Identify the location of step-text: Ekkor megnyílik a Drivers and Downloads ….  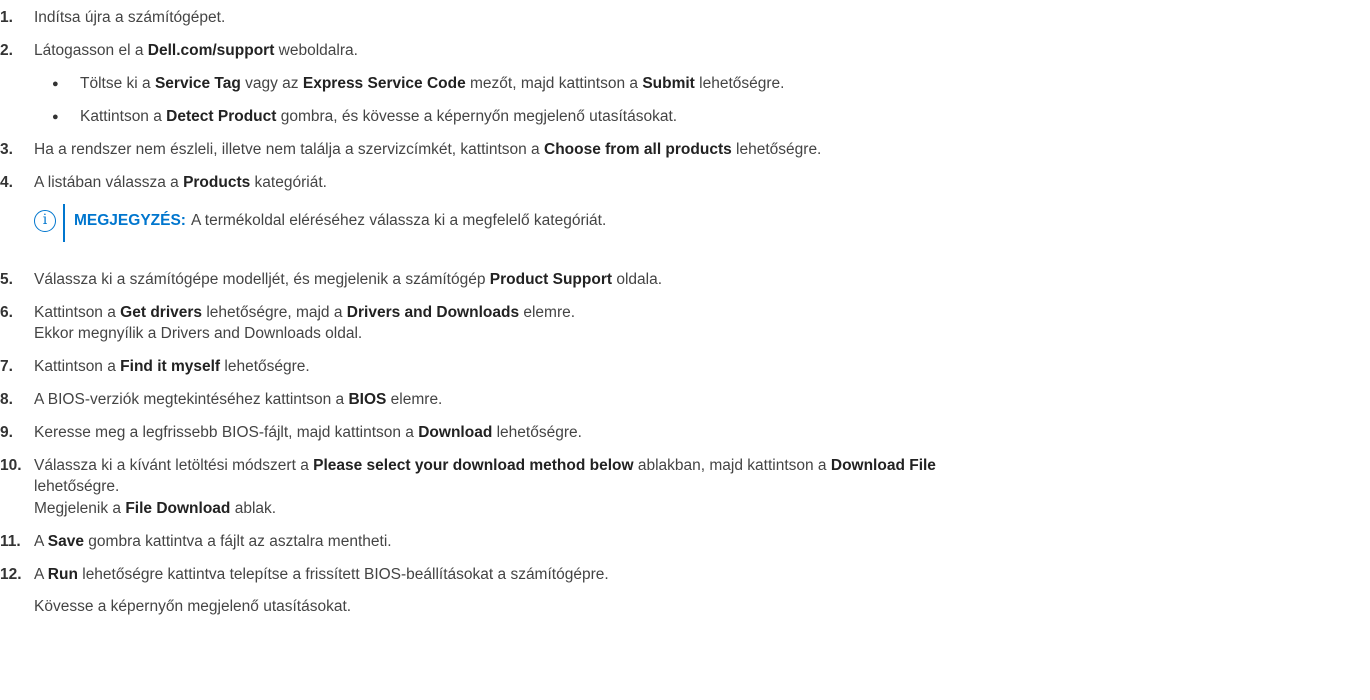
(198, 333).